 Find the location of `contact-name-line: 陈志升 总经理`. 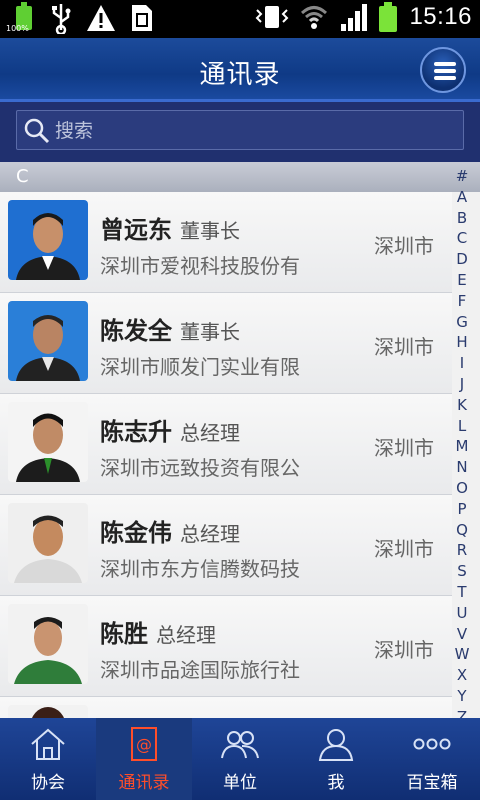

contact-name-line: 陈志升 总经理 is located at coordinates (170, 429).